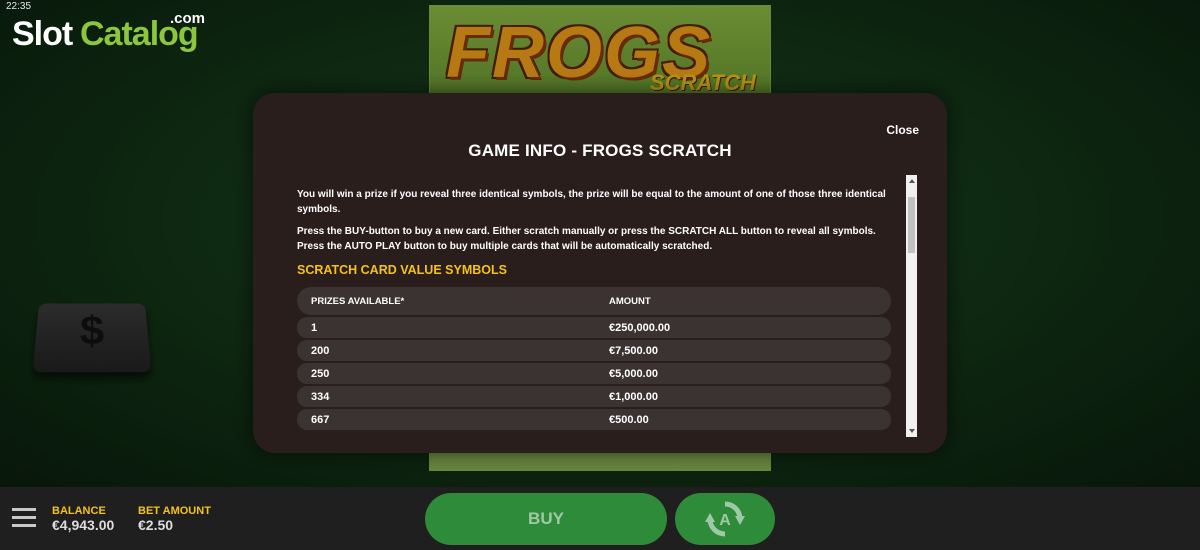 The image size is (1200, 550). I want to click on prize-amount-cell: €500.00, so click(629, 419).